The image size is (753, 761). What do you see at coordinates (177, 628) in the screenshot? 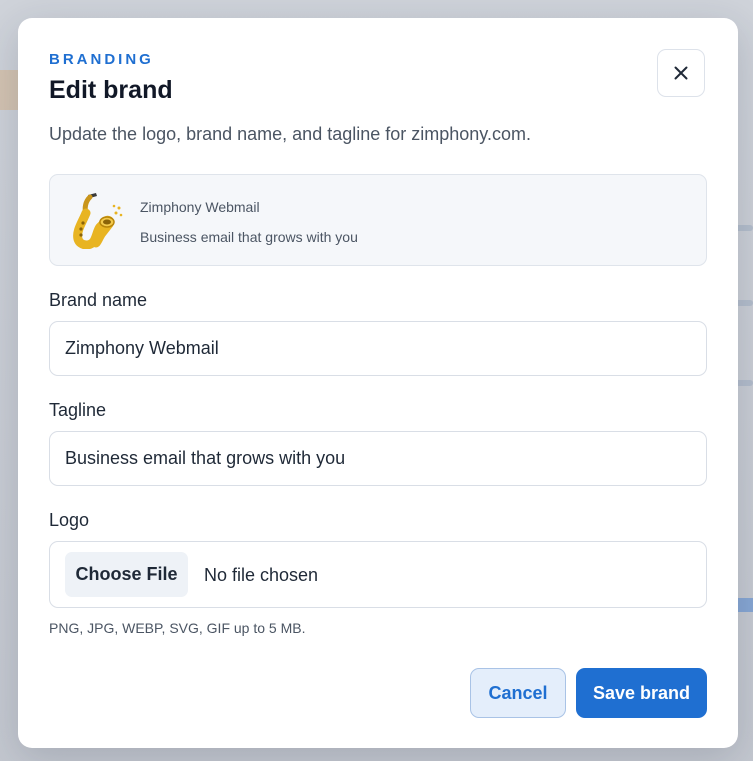
I see `logo-format-hint: PNG, JPG, WEBP, SVG, GIF up to 5 MB.` at bounding box center [177, 628].